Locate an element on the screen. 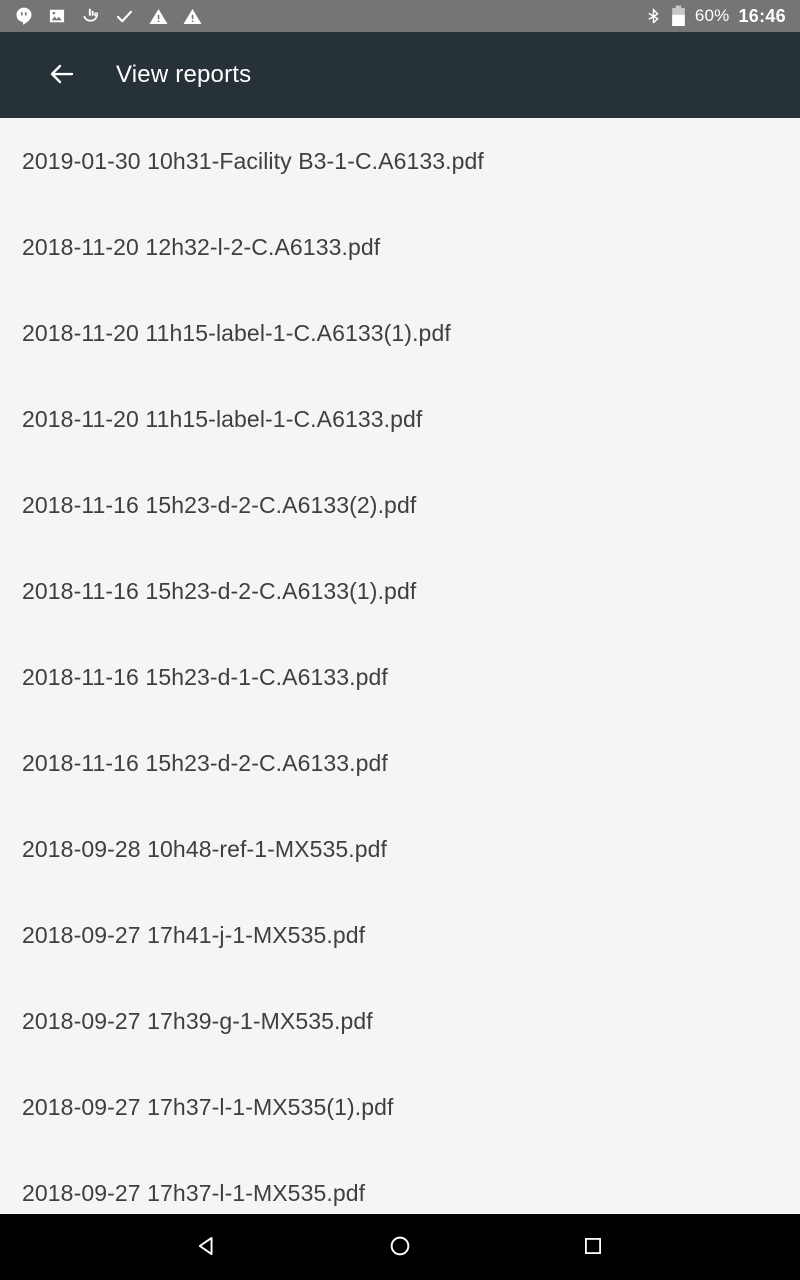 The image size is (800, 1280). triangle-left-icon is located at coordinates (207, 1247).